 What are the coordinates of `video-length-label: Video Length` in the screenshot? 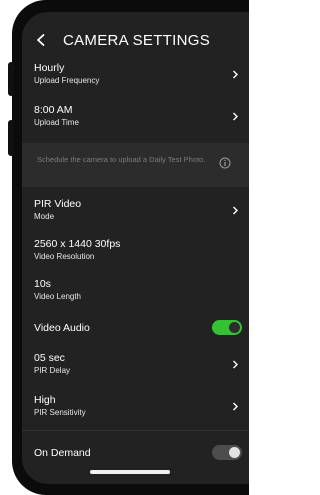 It's located at (58, 296).